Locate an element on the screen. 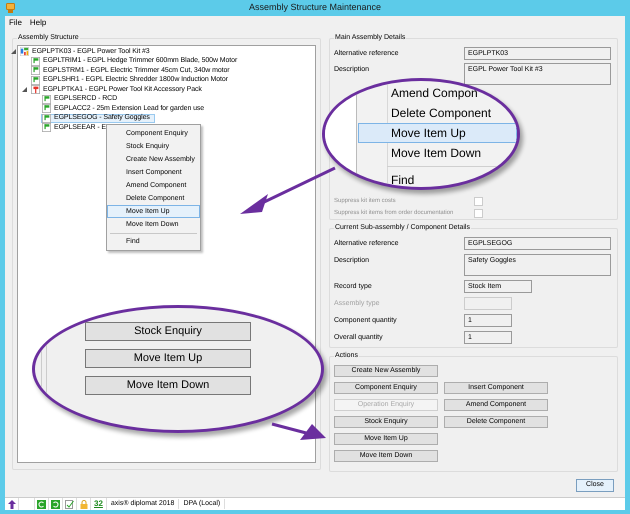 The image size is (630, 514). action-button: Stock Enquiry is located at coordinates (168, 331).